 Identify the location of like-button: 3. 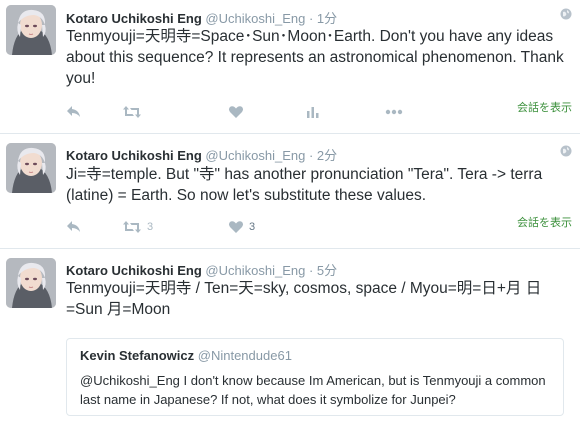
(241, 227).